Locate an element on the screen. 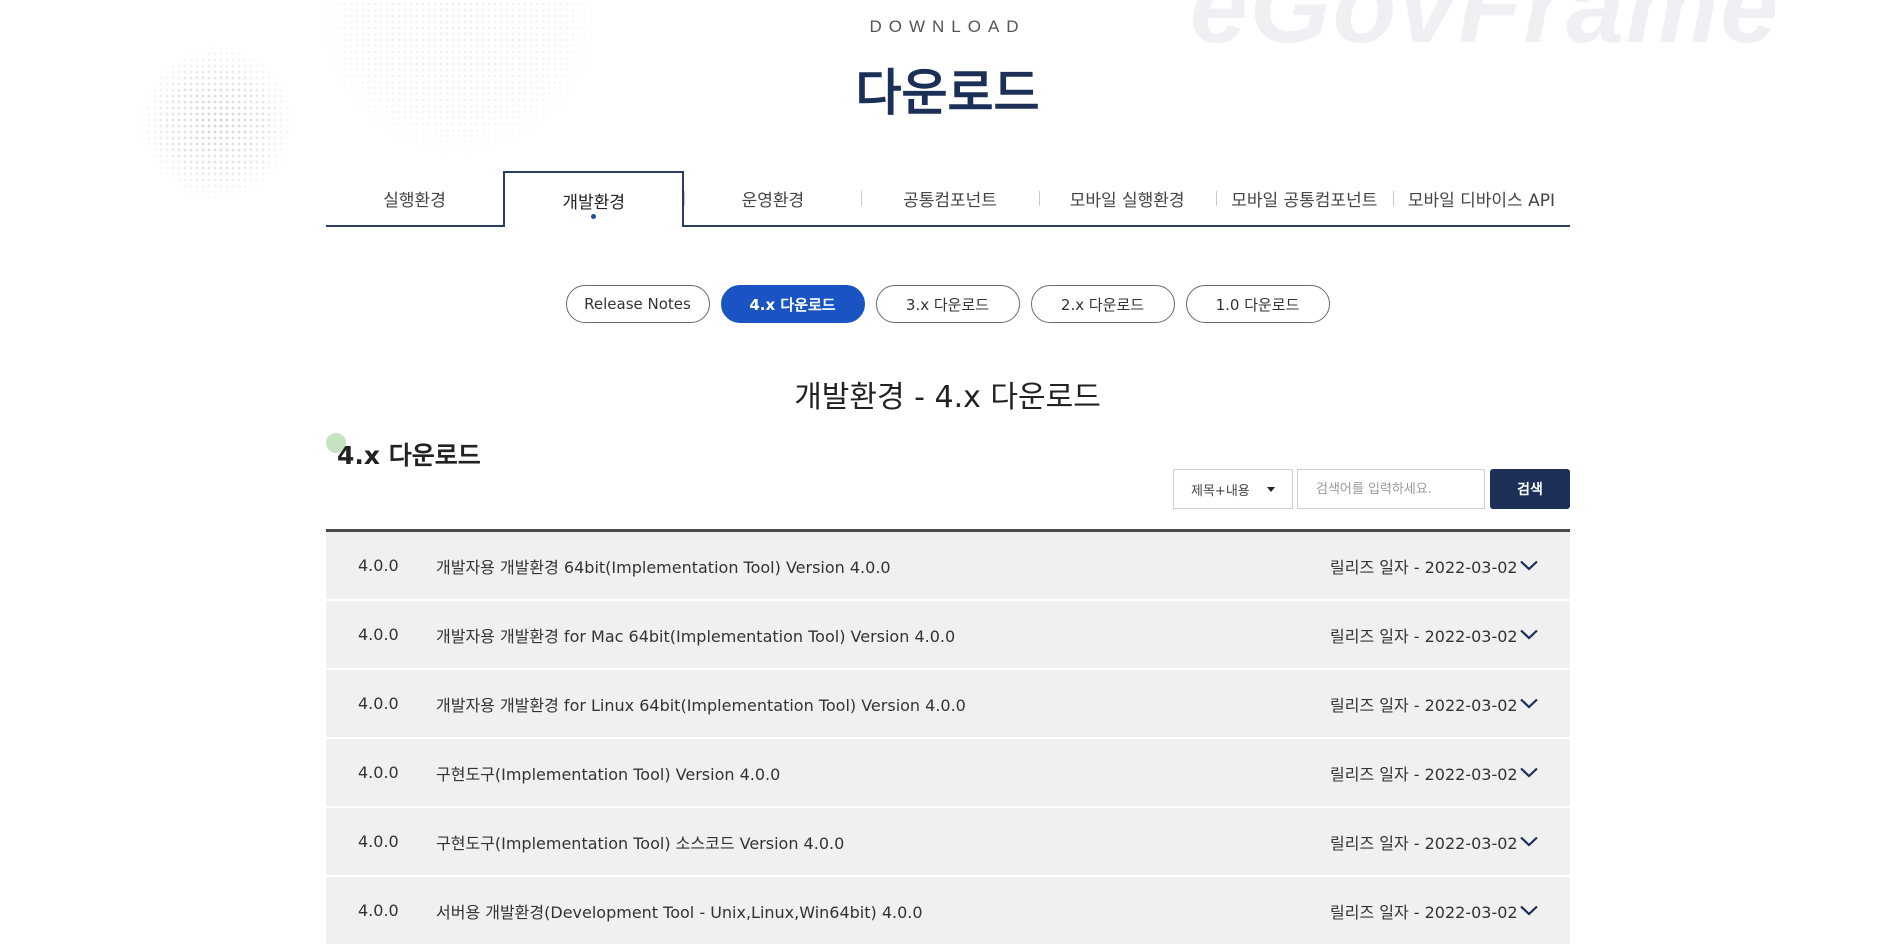  tab-label: 개발환경 is located at coordinates (593, 202).